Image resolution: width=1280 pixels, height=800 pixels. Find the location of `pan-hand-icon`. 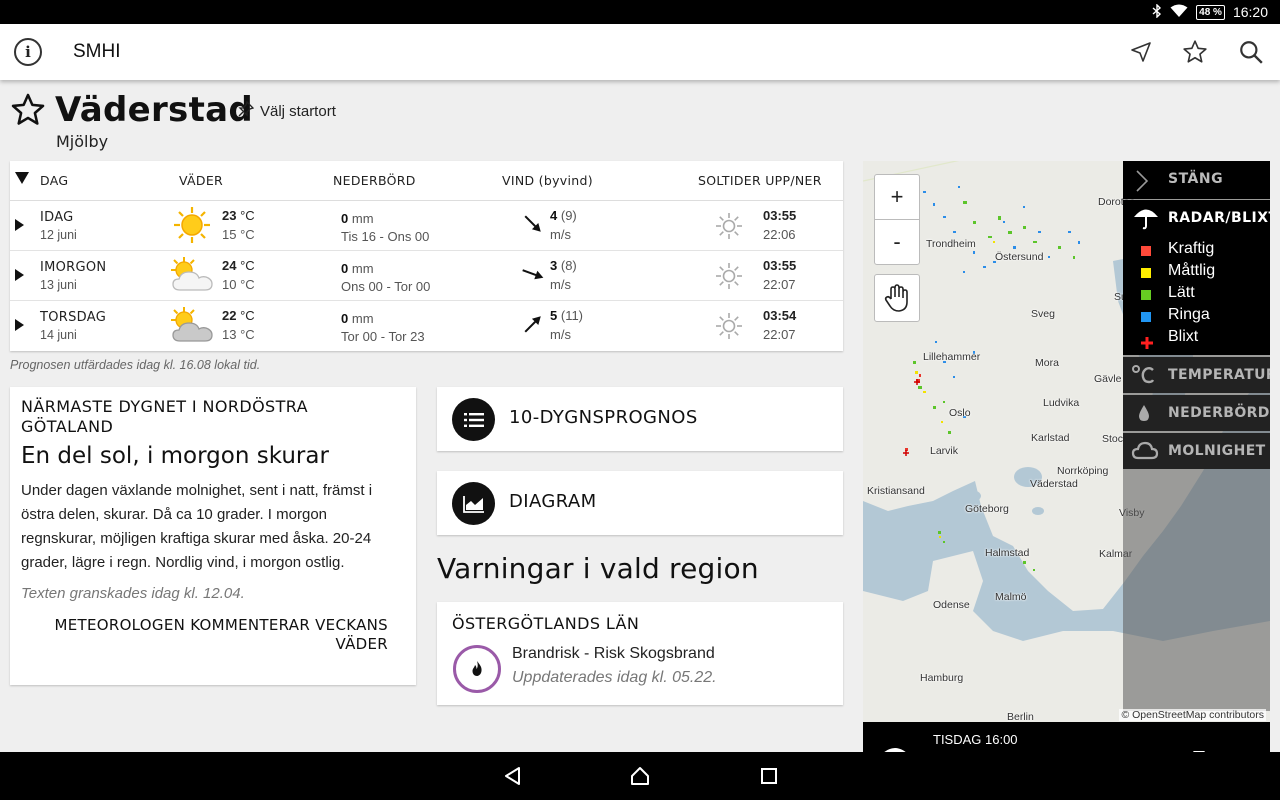

pan-hand-icon is located at coordinates (897, 298).